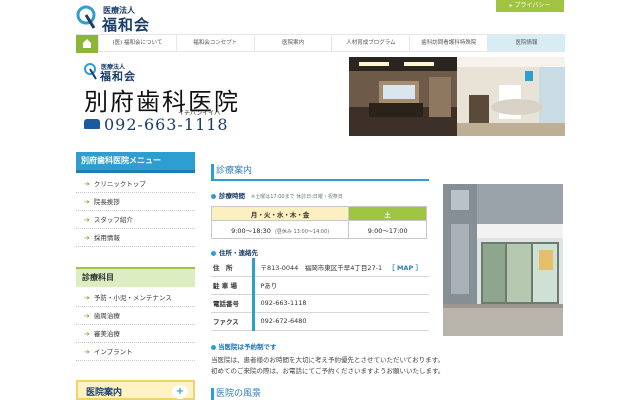  I want to click on table-row: 駐 車 場 Pあり, so click(320, 285).